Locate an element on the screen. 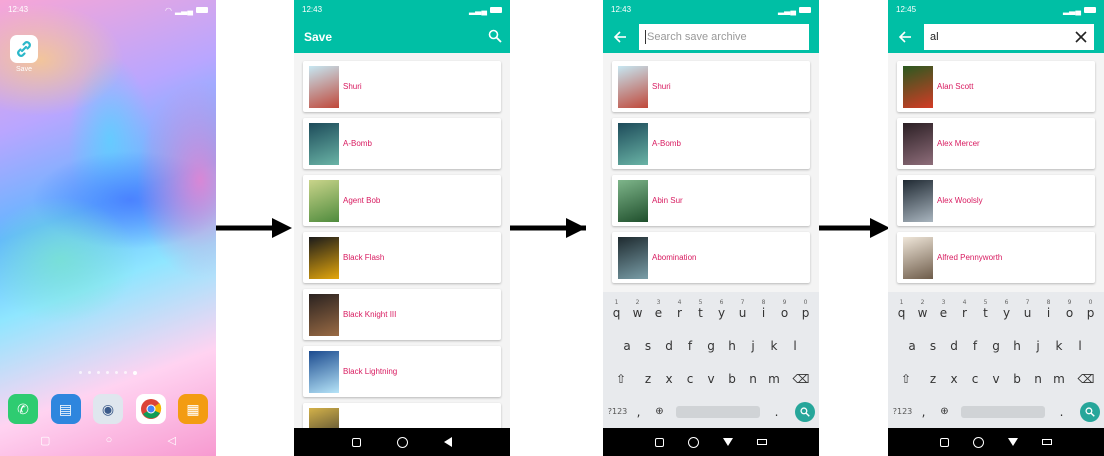 This screenshot has width=1104, height=456. back-button: ◁ is located at coordinates (172, 440).